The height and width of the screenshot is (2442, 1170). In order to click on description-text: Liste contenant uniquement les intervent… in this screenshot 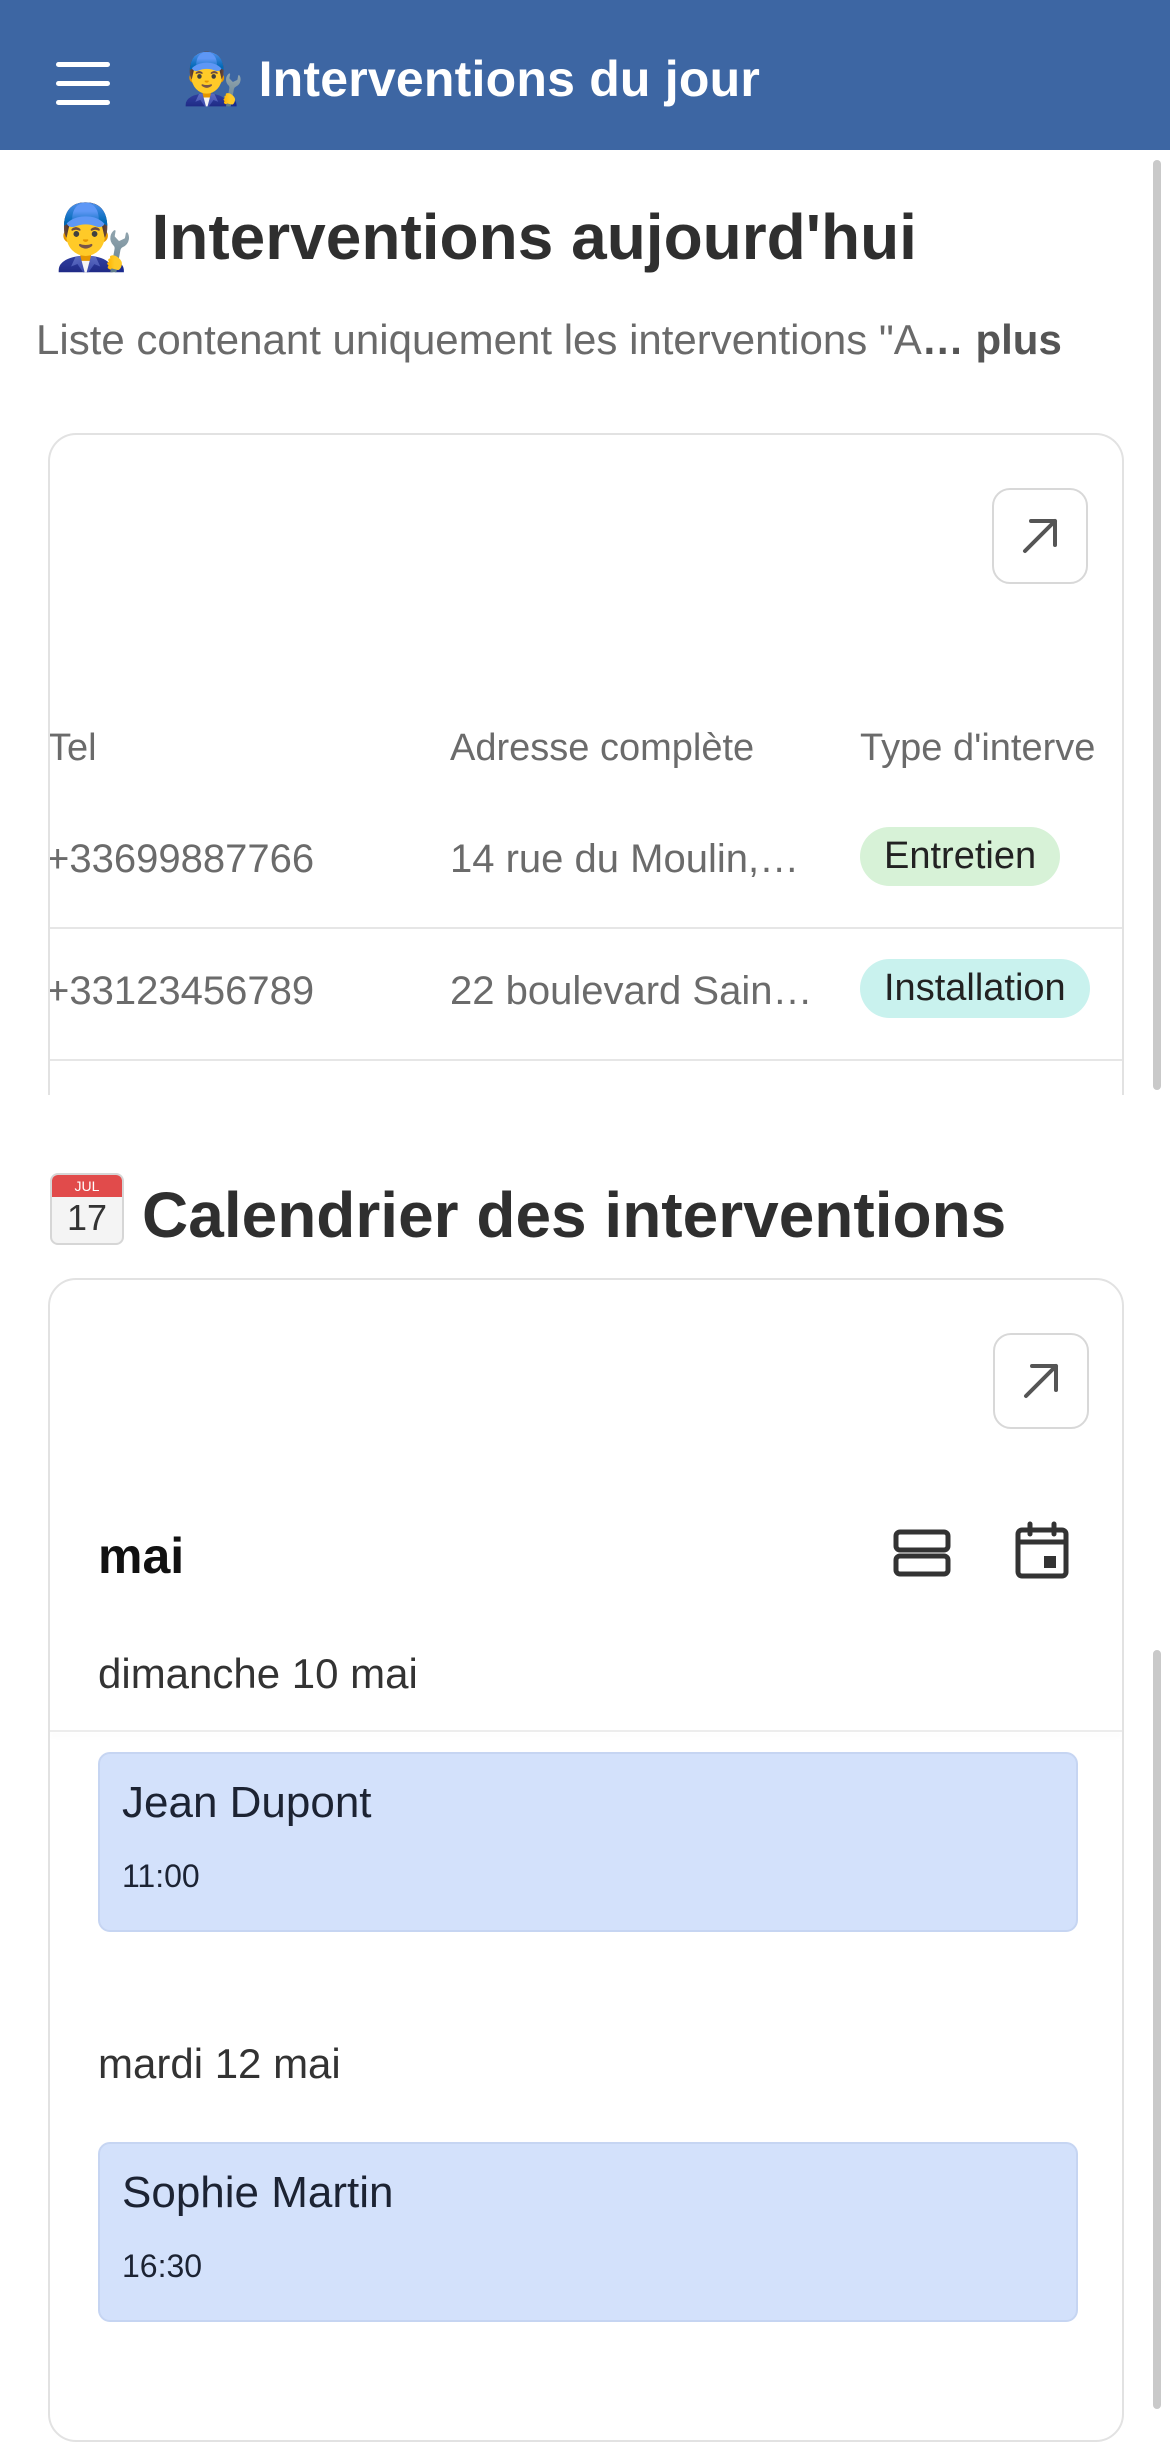, I will do `click(479, 339)`.